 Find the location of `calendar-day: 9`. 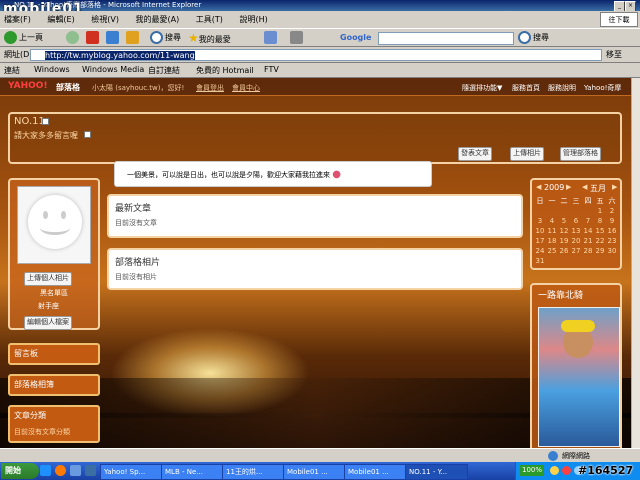

calendar-day: 9 is located at coordinates (612, 221).